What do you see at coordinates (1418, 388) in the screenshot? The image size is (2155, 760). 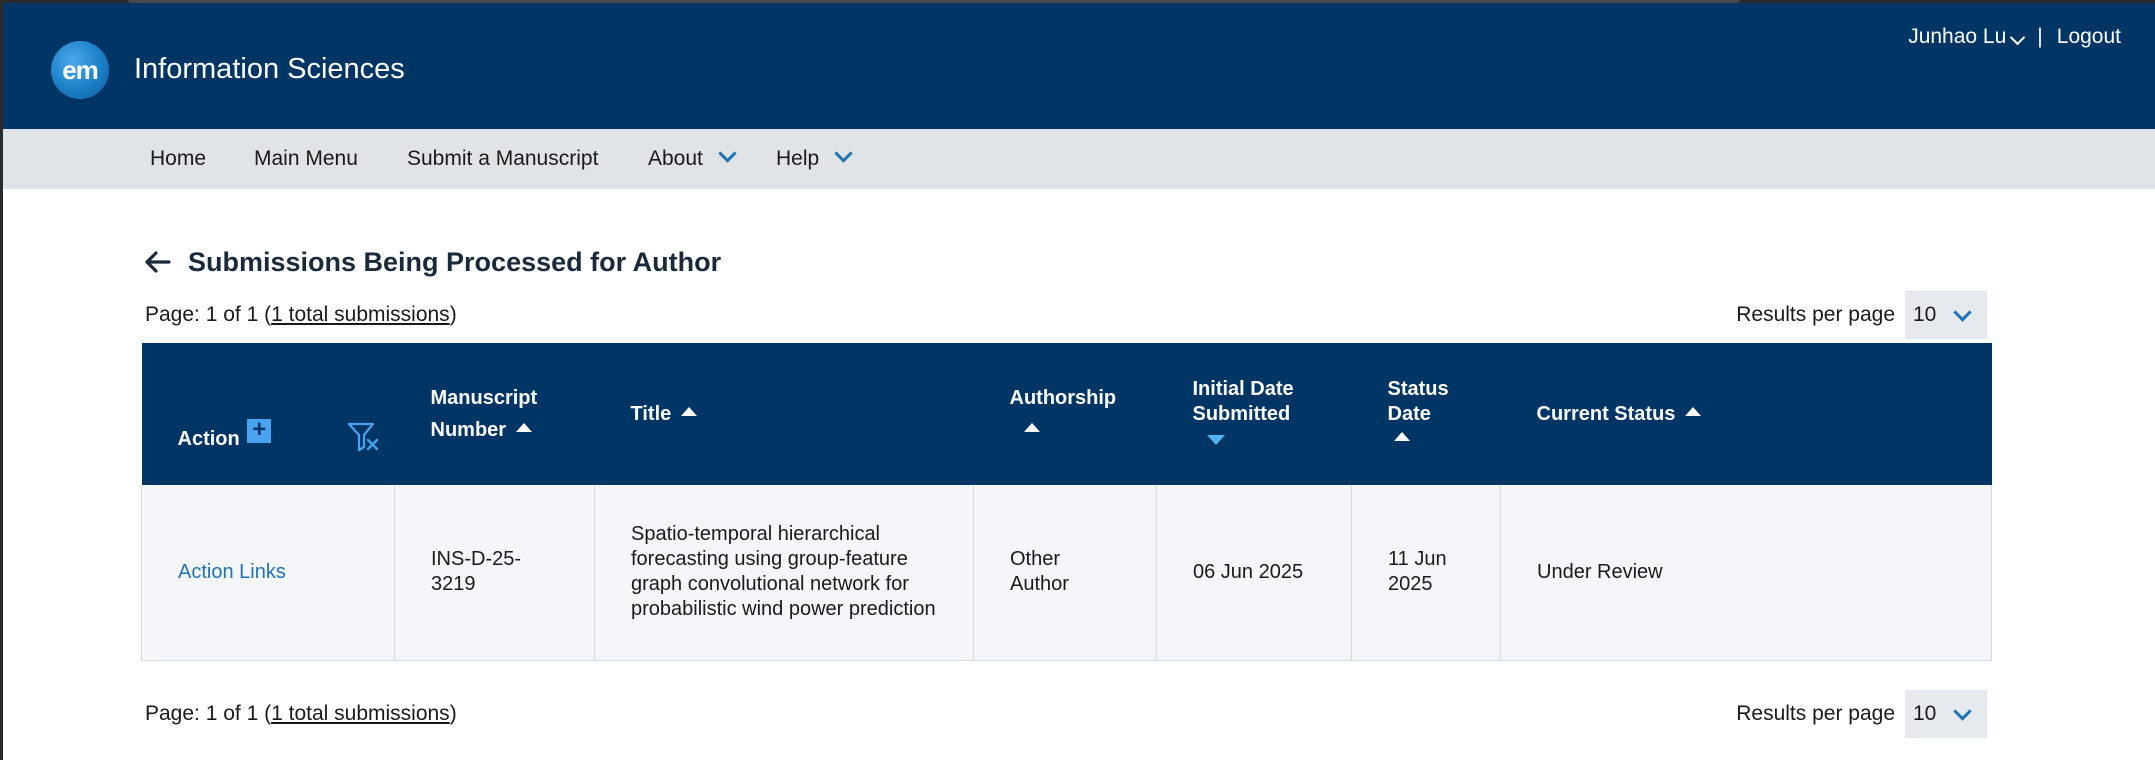 I see `col-status-label-1: Status` at bounding box center [1418, 388].